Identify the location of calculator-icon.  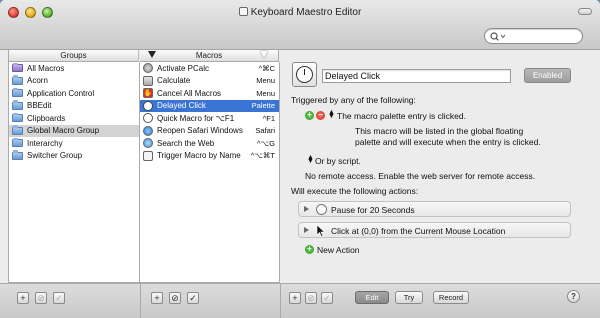
(148, 80).